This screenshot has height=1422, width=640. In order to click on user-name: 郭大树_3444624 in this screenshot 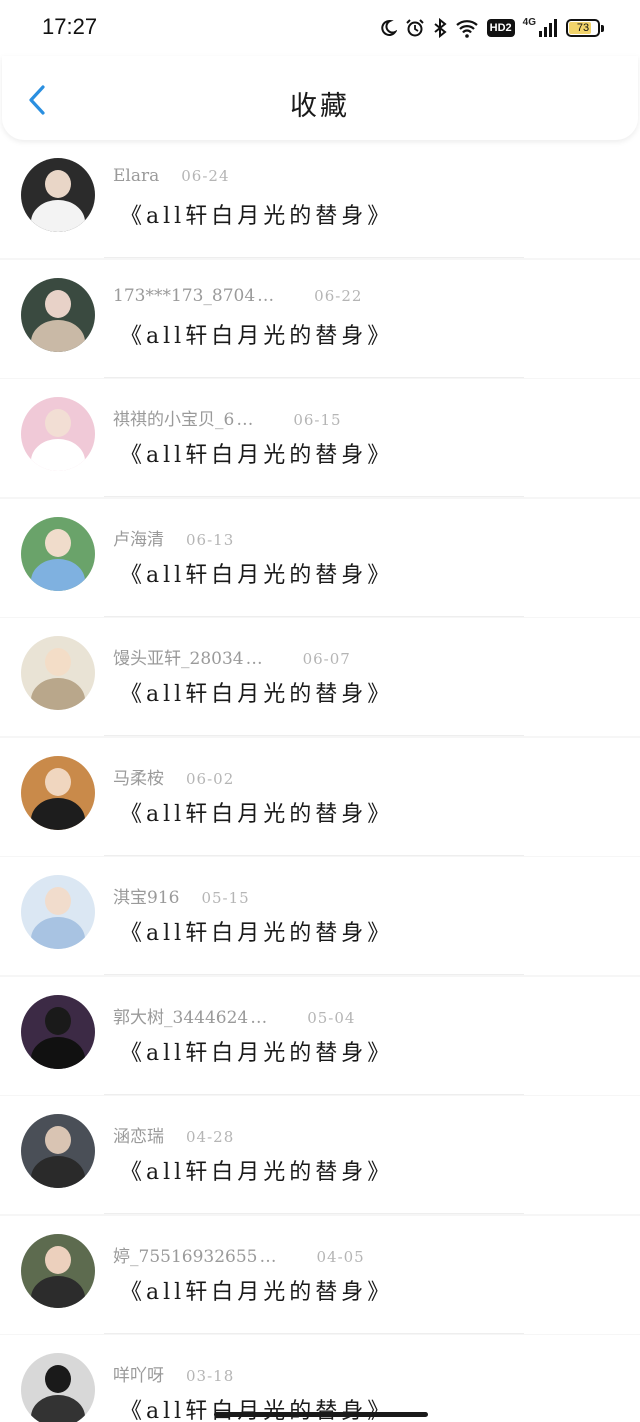, I will do `click(180, 1015)`.